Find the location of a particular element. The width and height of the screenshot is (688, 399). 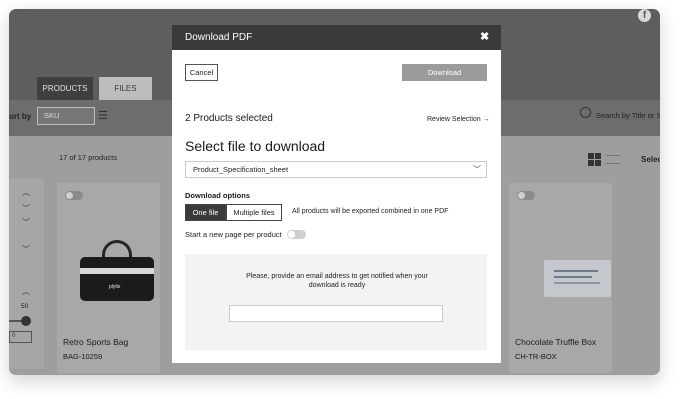

slider-value: 50 is located at coordinates (25, 306).